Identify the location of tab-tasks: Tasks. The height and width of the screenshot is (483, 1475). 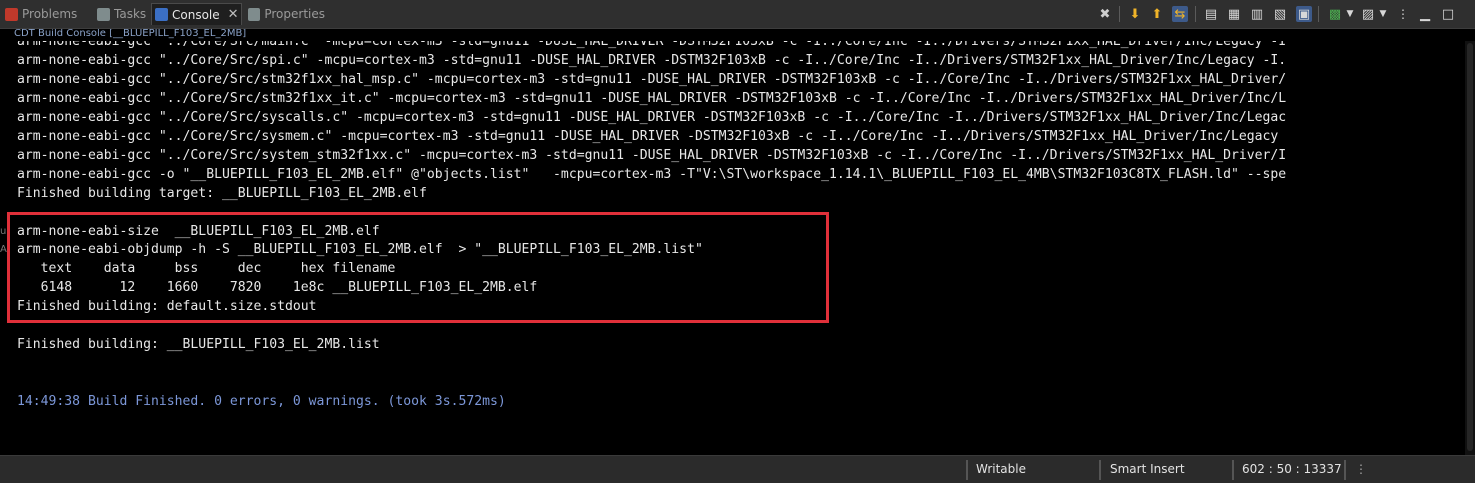
(121, 14).